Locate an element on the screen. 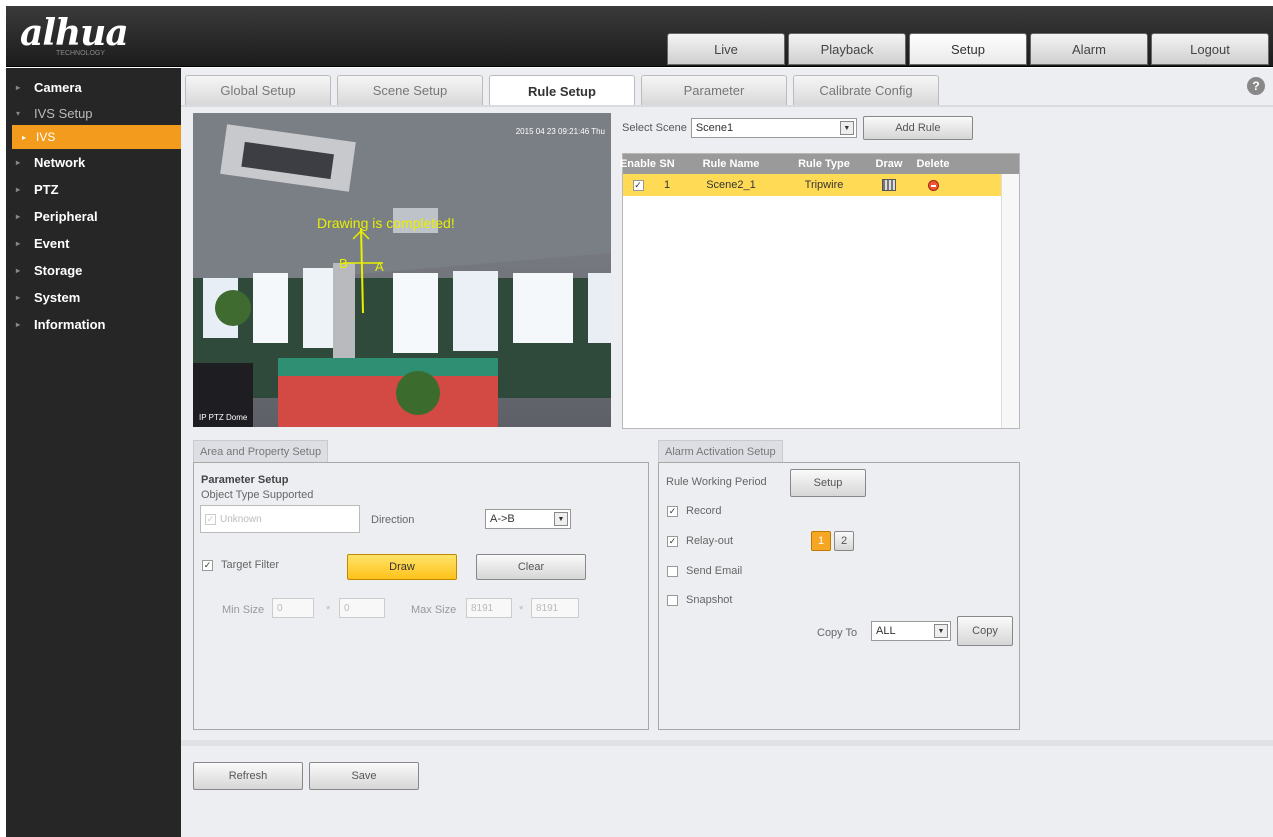 This screenshot has height=837, width=1273. sidebar-item-label: Storage is located at coordinates (58, 270).